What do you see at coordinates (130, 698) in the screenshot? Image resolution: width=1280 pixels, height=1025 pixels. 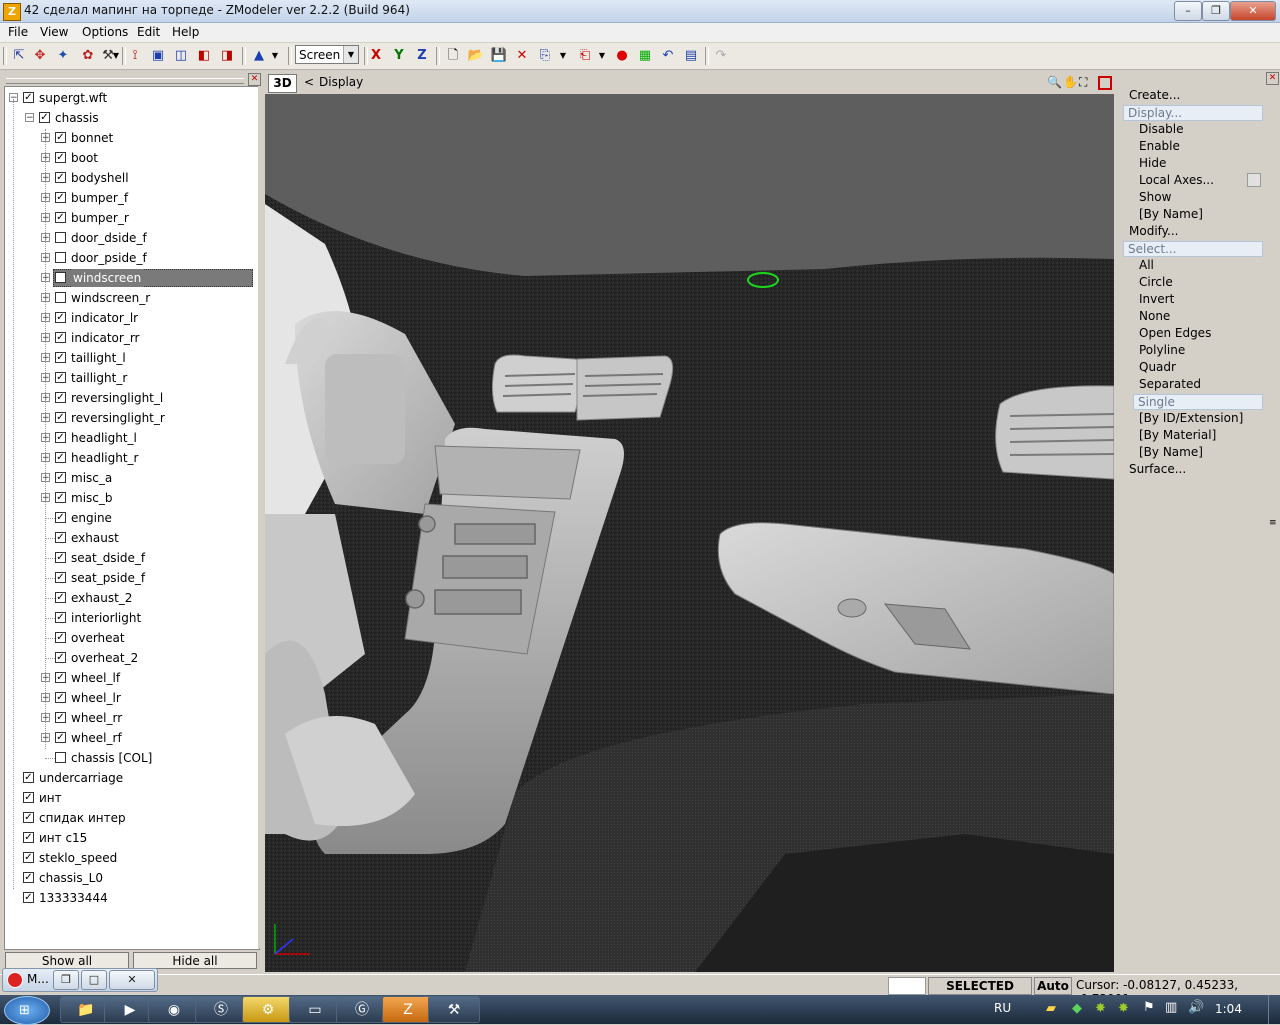 I see `tree-item: + ✓ wheel_lr` at bounding box center [130, 698].